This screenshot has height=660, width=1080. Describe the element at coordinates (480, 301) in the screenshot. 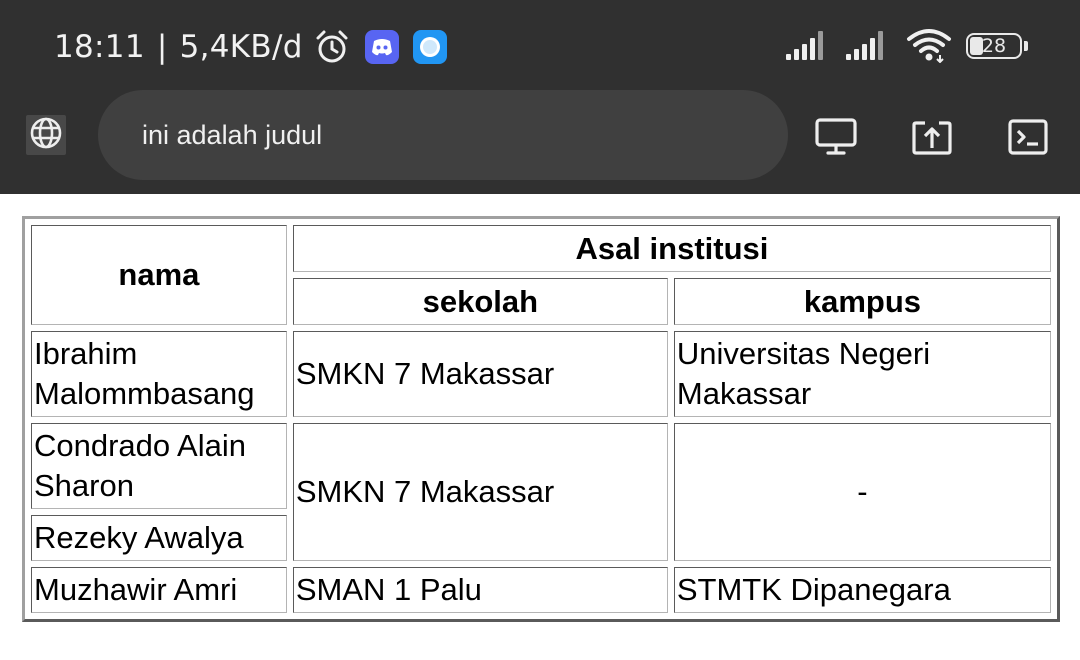

I see `header-sekolah: sekolah` at that location.